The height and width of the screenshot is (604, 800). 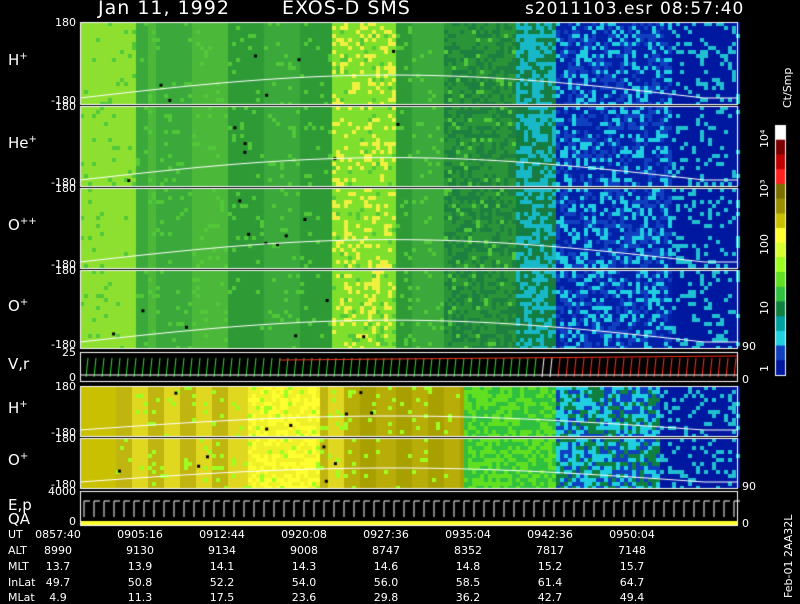 What do you see at coordinates (140, 534) in the screenshot?
I see `cell-ut-1: 0905:16` at bounding box center [140, 534].